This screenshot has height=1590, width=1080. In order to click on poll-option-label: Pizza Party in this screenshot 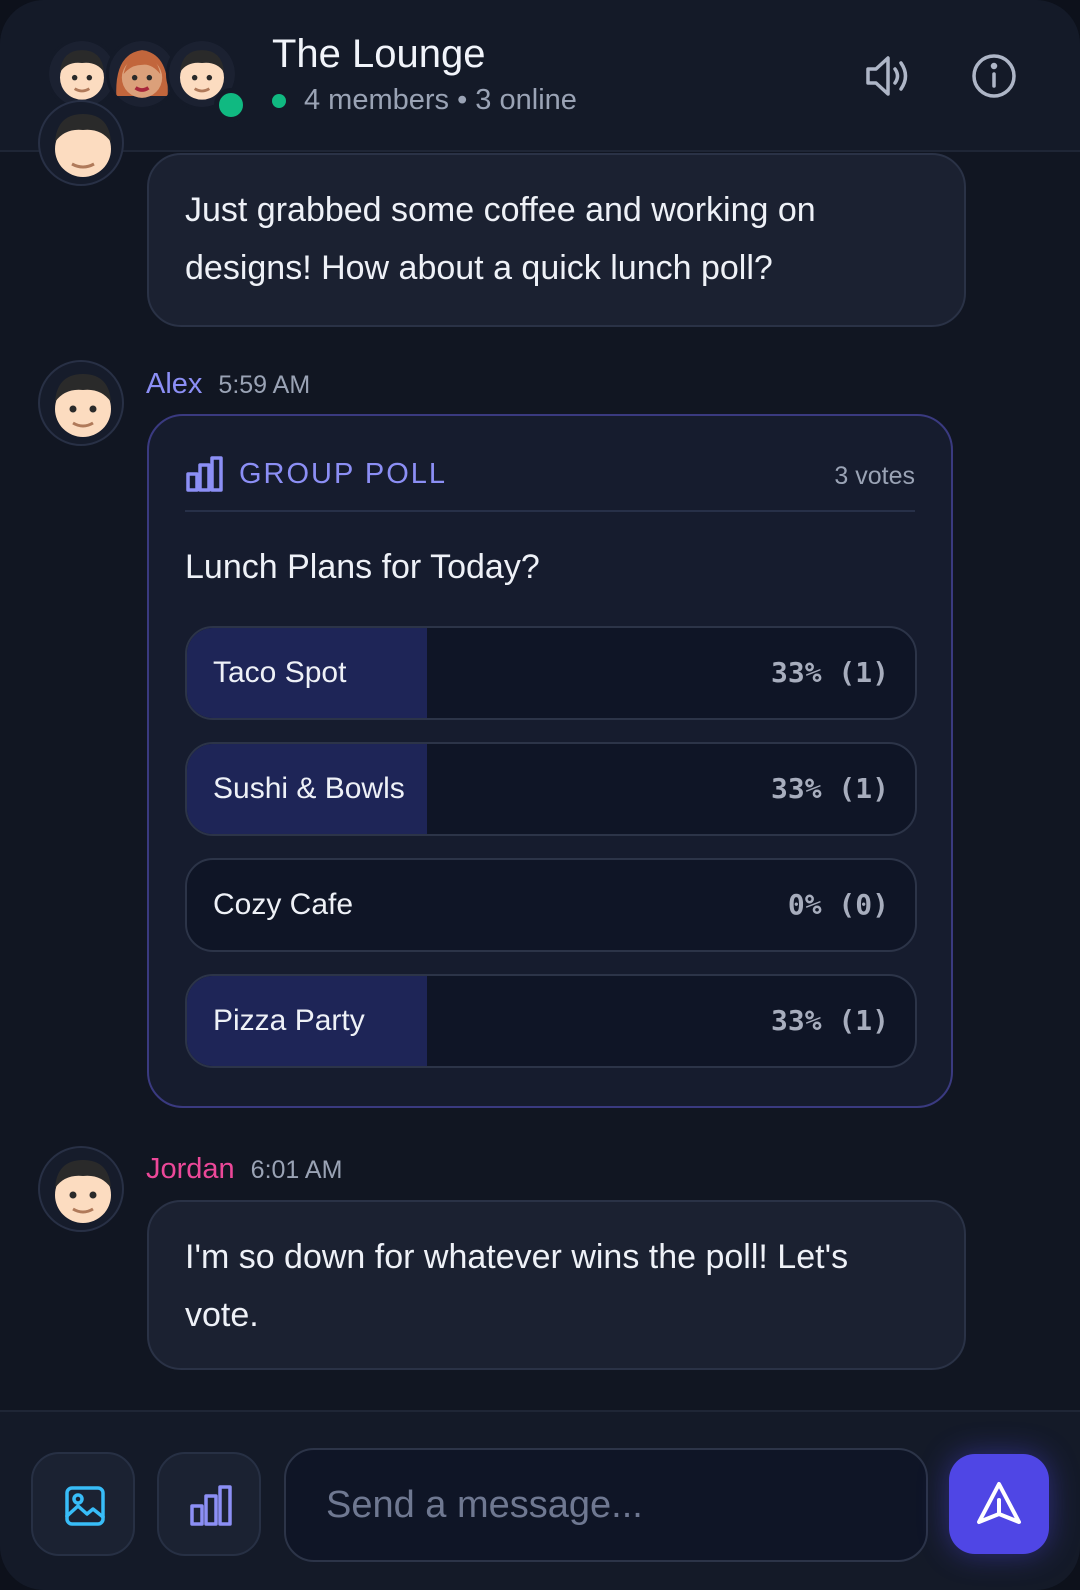, I will do `click(289, 1020)`.